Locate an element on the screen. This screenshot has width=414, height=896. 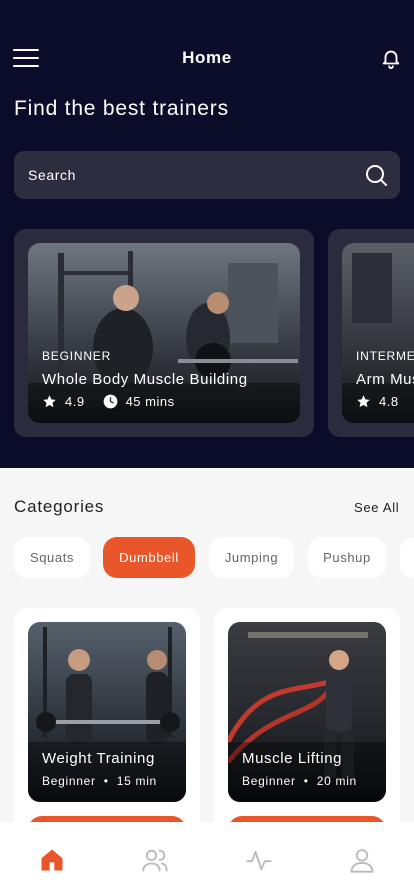
clock-icon is located at coordinates (110, 401).